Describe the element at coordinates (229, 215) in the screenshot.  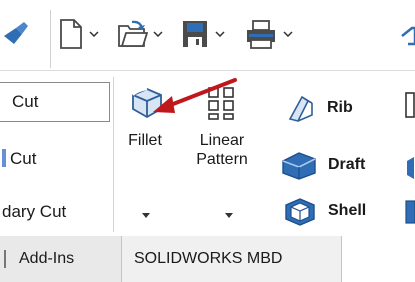
I see `linear-pattern-dropdown-icon` at that location.